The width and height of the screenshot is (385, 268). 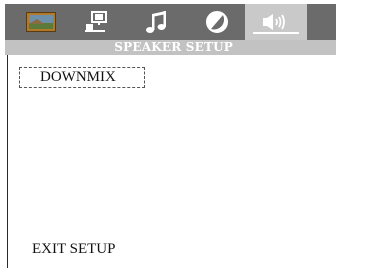 What do you see at coordinates (73, 249) in the screenshot?
I see `exit-setup-button: EXIT SETUP` at bounding box center [73, 249].